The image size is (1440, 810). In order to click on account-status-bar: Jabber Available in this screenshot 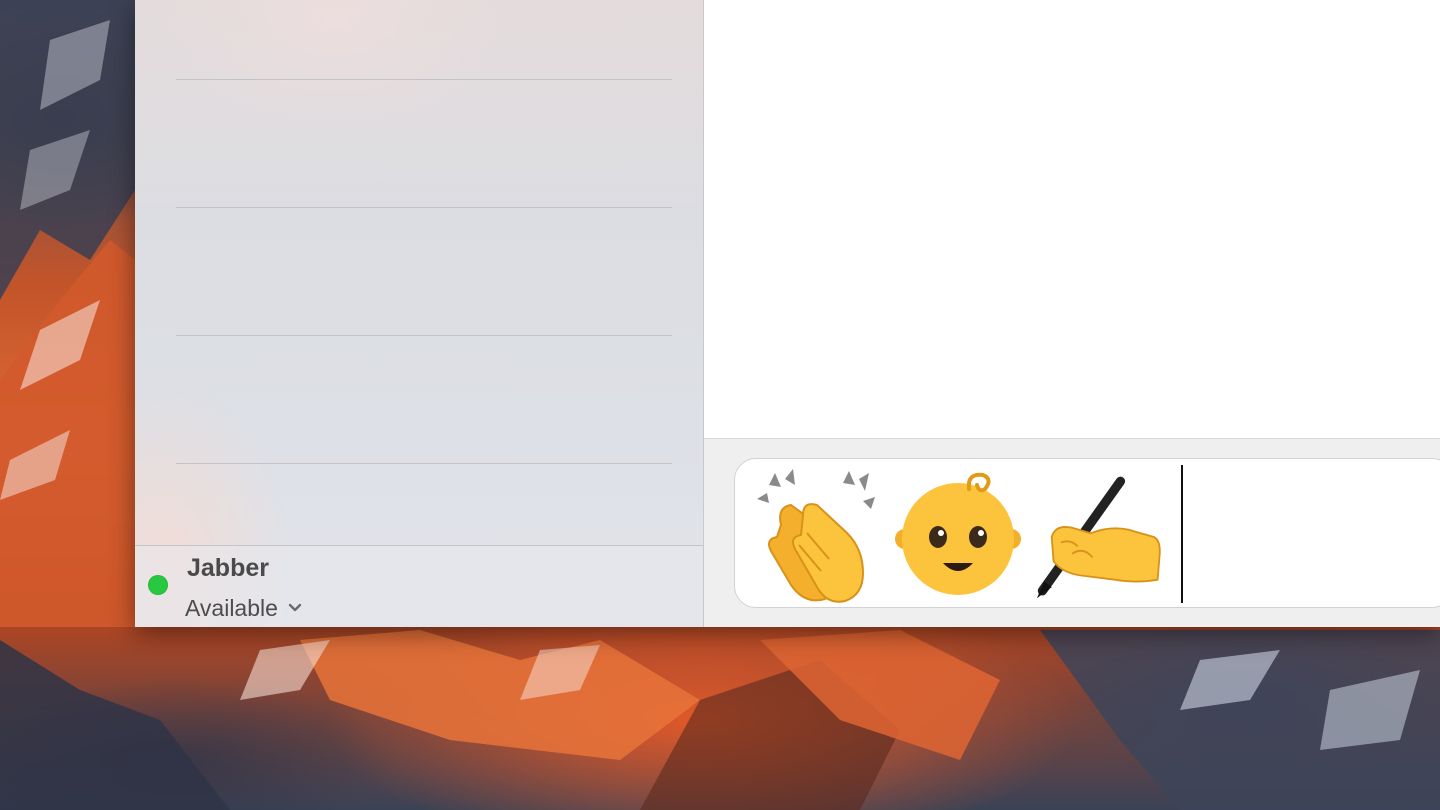, I will do `click(419, 586)`.